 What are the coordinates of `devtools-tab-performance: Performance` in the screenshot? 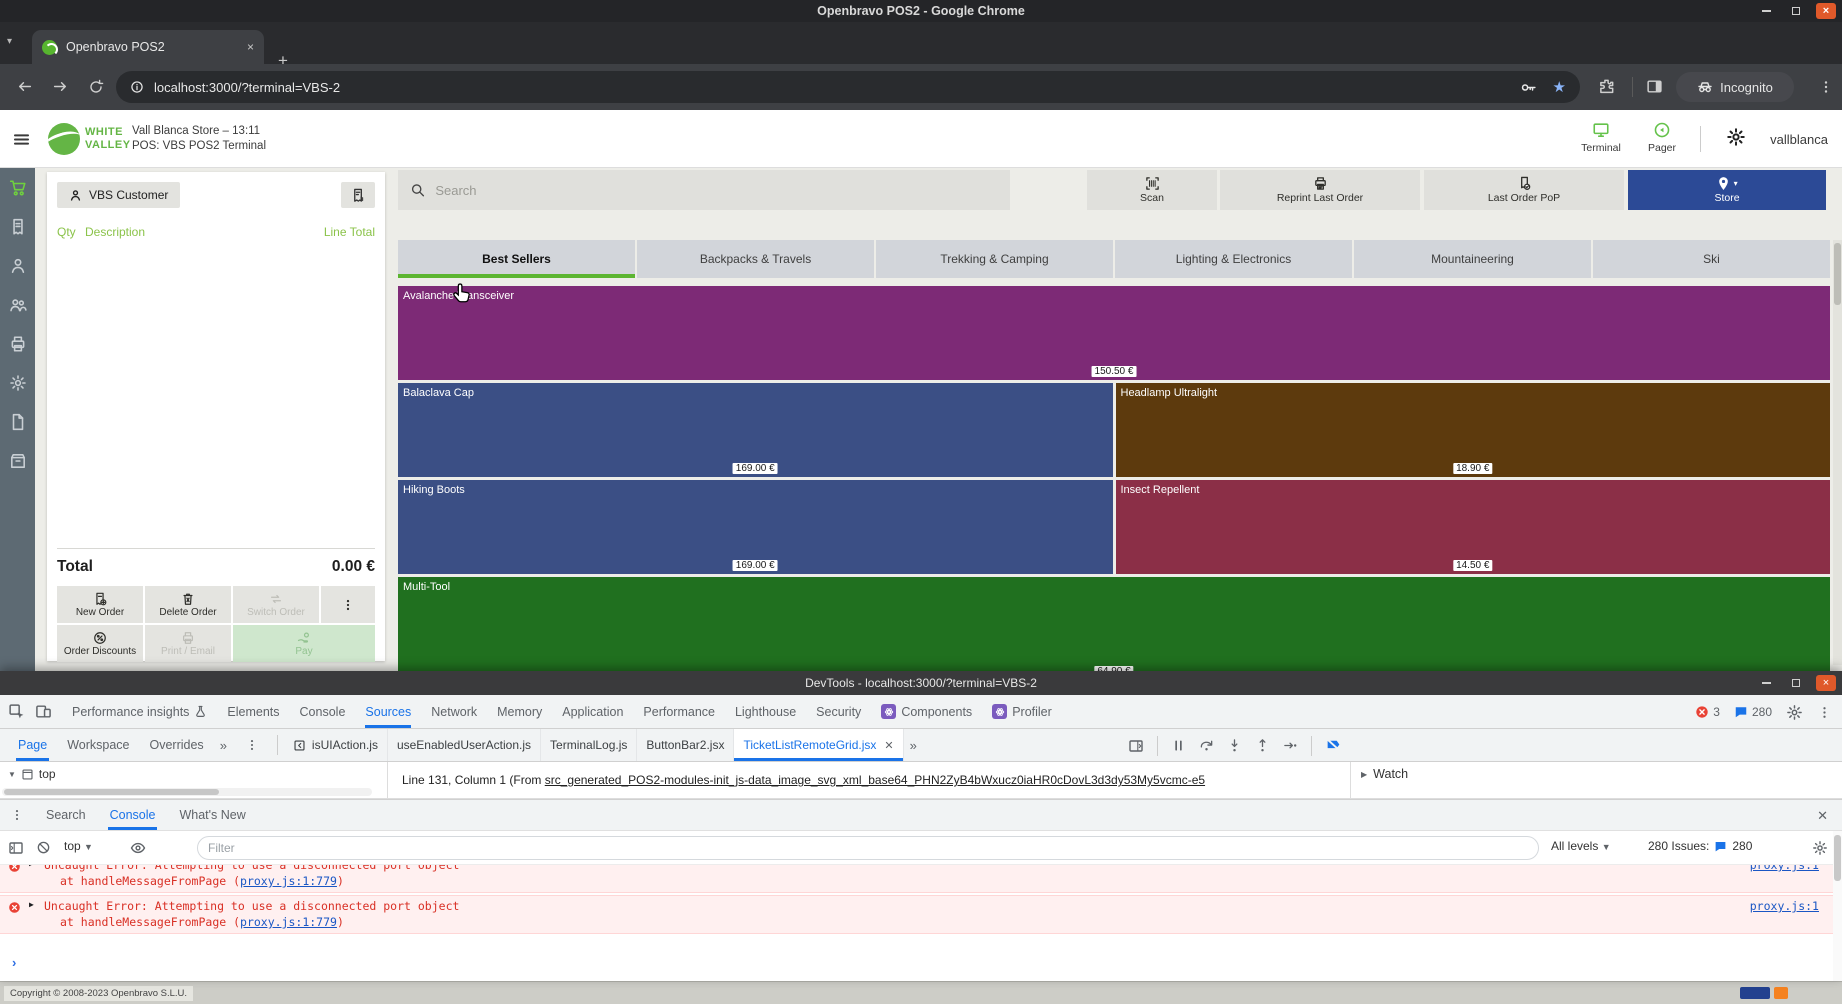 It's located at (679, 711).